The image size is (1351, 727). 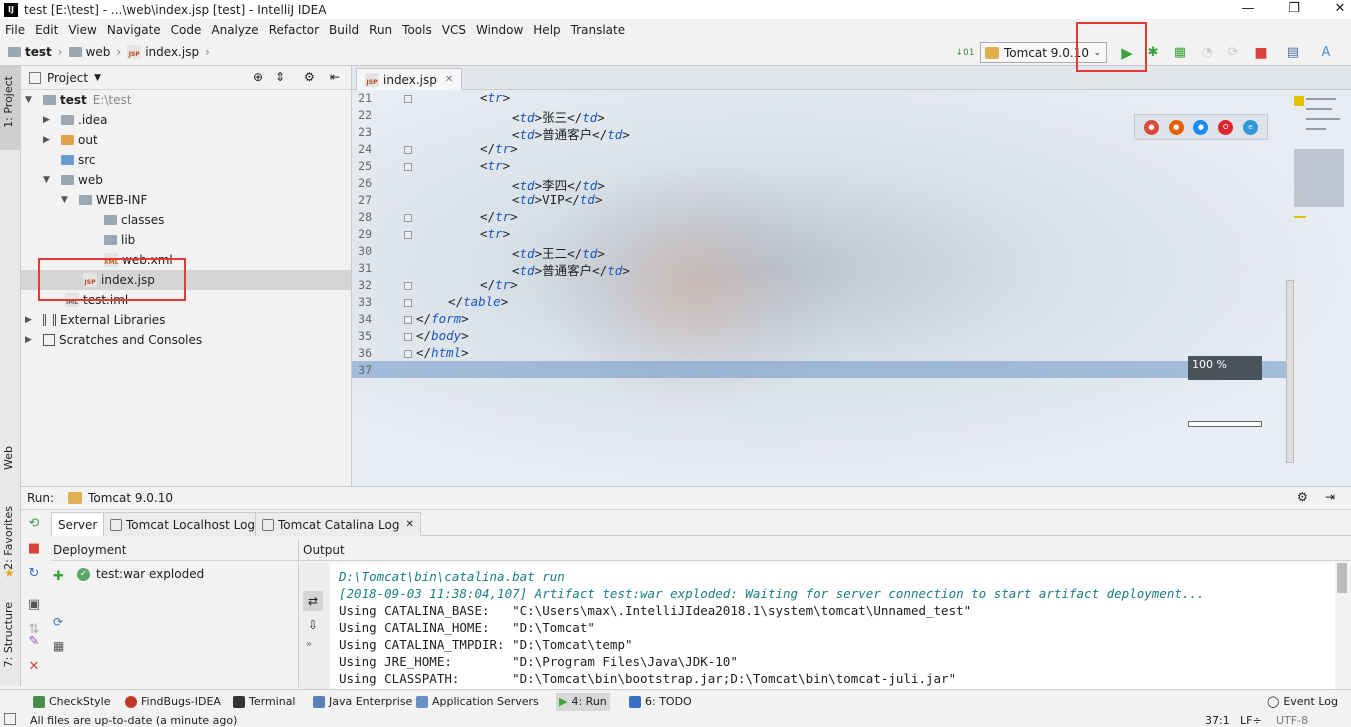 I want to click on update-app-icon: ↻, so click(x=34, y=574).